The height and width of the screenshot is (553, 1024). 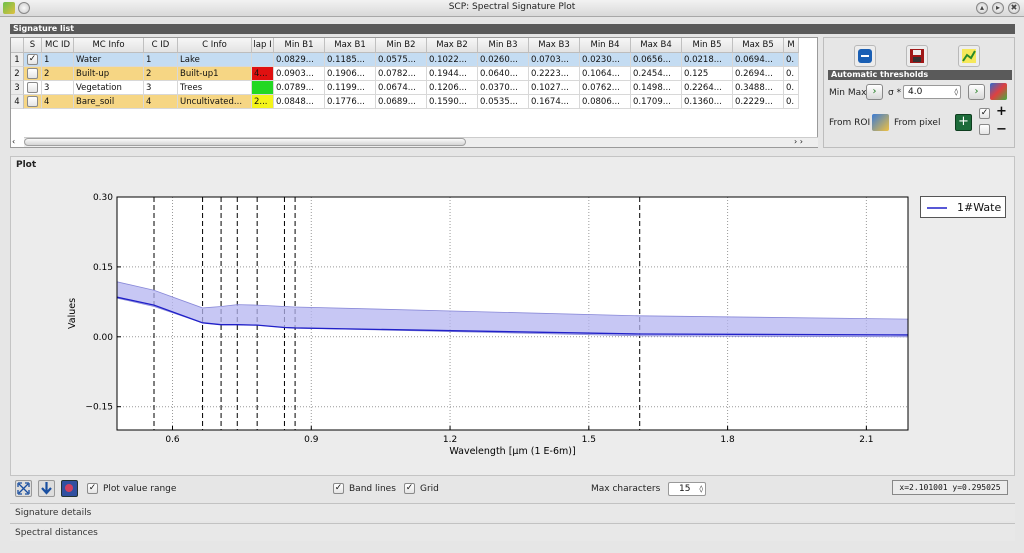 What do you see at coordinates (109, 88) in the screenshot?
I see `table-cell: Vegetation` at bounding box center [109, 88].